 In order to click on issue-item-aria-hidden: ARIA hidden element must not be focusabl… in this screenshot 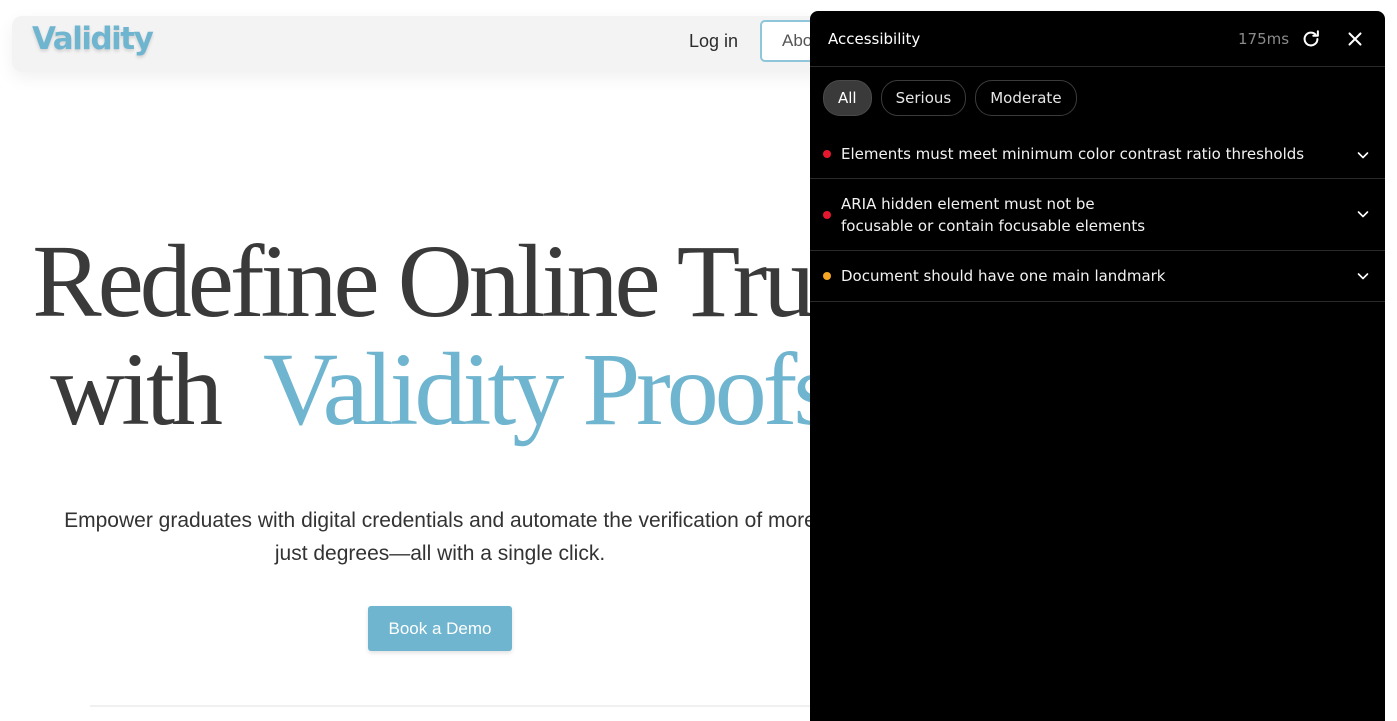, I will do `click(1097, 215)`.